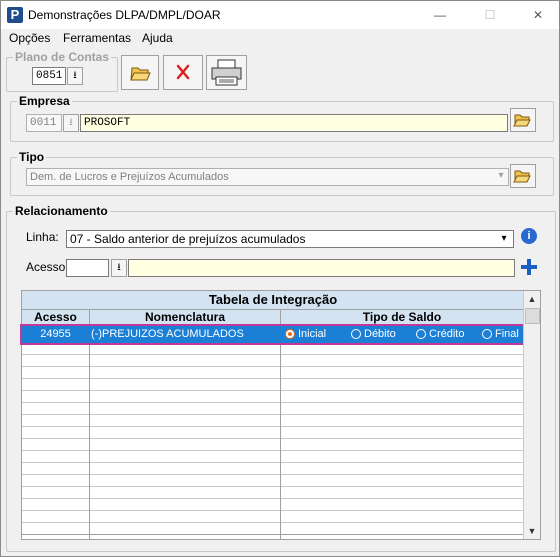 The height and width of the screenshot is (557, 560). I want to click on table-scrollbar: ▲ ▼, so click(531, 415).